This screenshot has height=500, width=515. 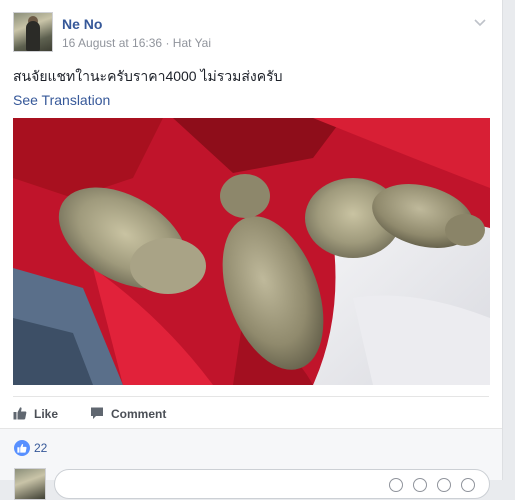 I want to click on post-text: สนจัยแชทใานะครับราคา4000 ไม่รวมส่งครับ, so click(x=148, y=76).